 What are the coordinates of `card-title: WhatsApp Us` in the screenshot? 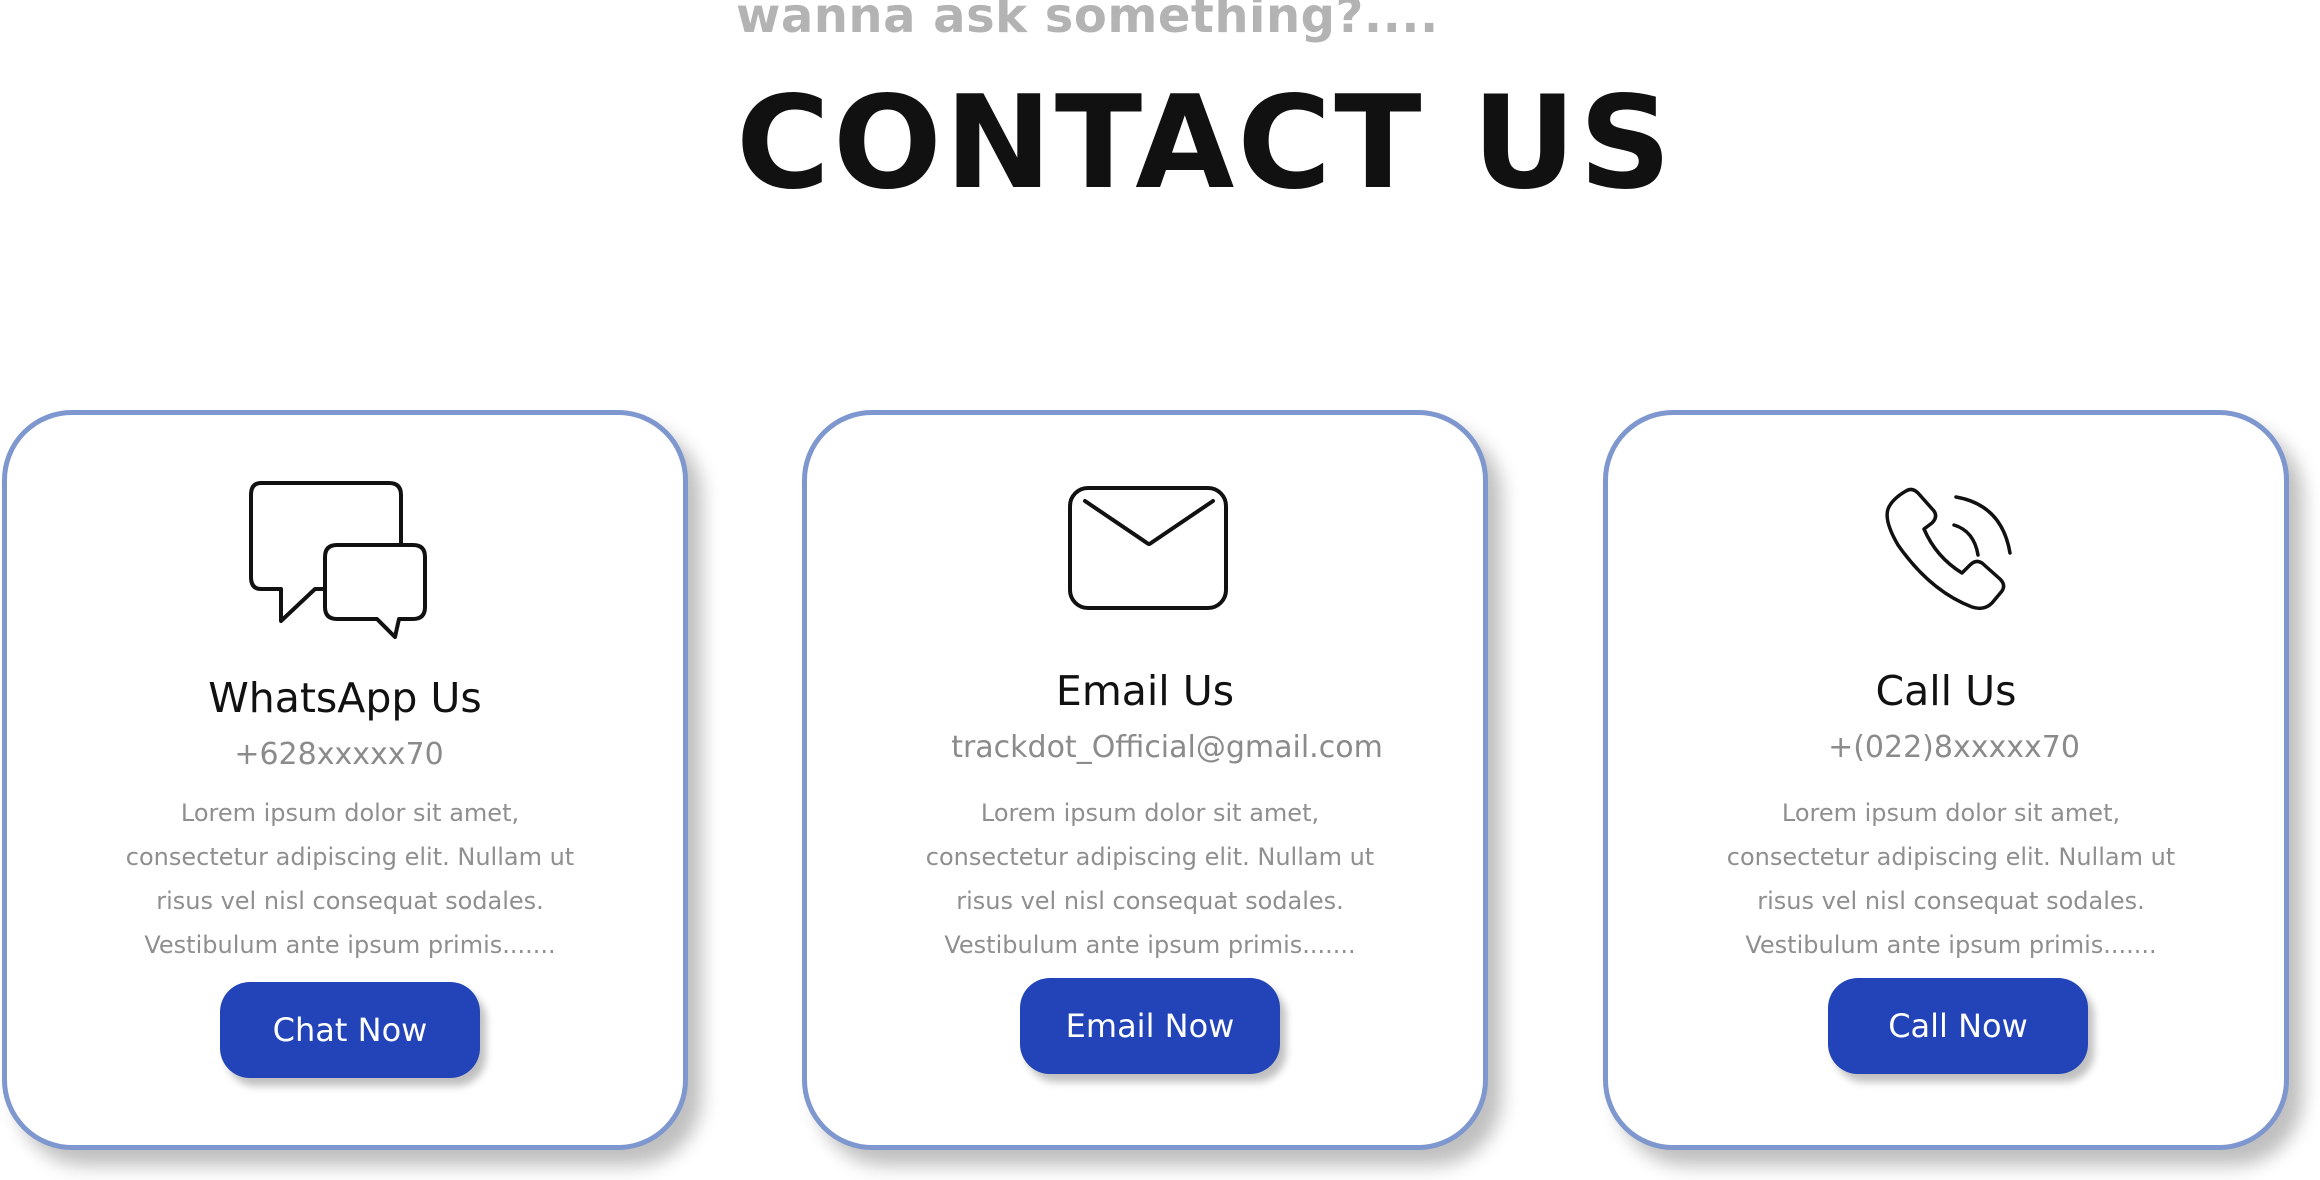 It's located at (345, 698).